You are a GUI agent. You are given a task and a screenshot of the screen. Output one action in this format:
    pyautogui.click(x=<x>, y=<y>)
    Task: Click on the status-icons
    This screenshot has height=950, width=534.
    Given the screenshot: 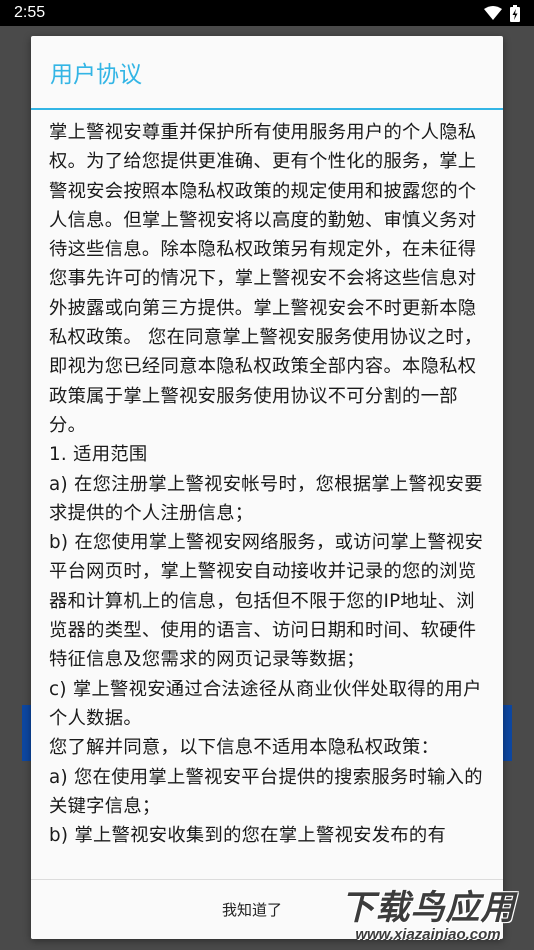 What is the action you would take?
    pyautogui.click(x=502, y=13)
    